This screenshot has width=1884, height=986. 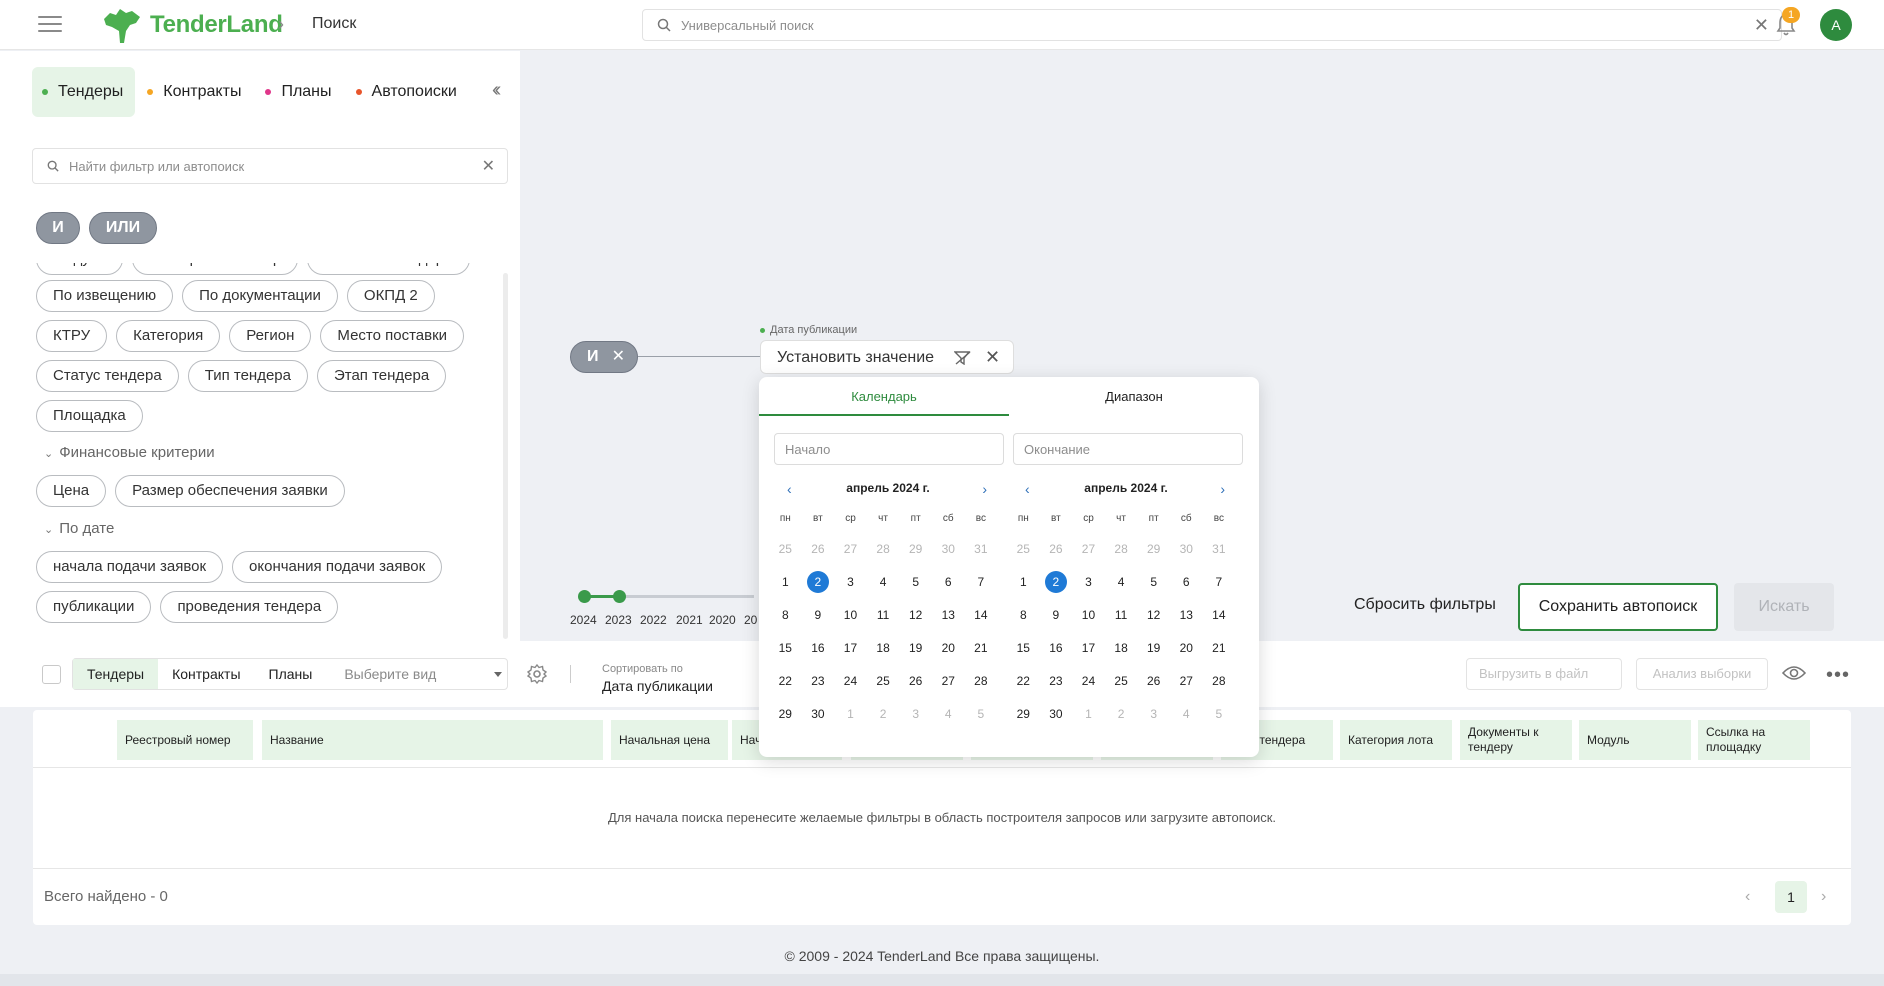 What do you see at coordinates (1056, 714) in the screenshot?
I see `calendar-day: 30` at bounding box center [1056, 714].